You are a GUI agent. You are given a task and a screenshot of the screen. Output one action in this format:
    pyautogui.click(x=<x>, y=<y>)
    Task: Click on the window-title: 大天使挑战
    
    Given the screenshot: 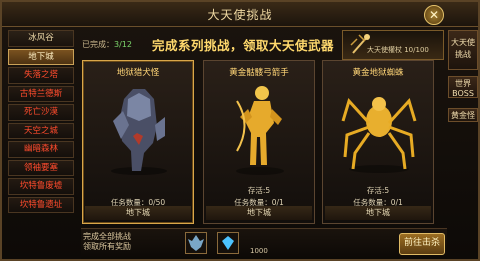 What is the action you would take?
    pyautogui.click(x=240, y=15)
    